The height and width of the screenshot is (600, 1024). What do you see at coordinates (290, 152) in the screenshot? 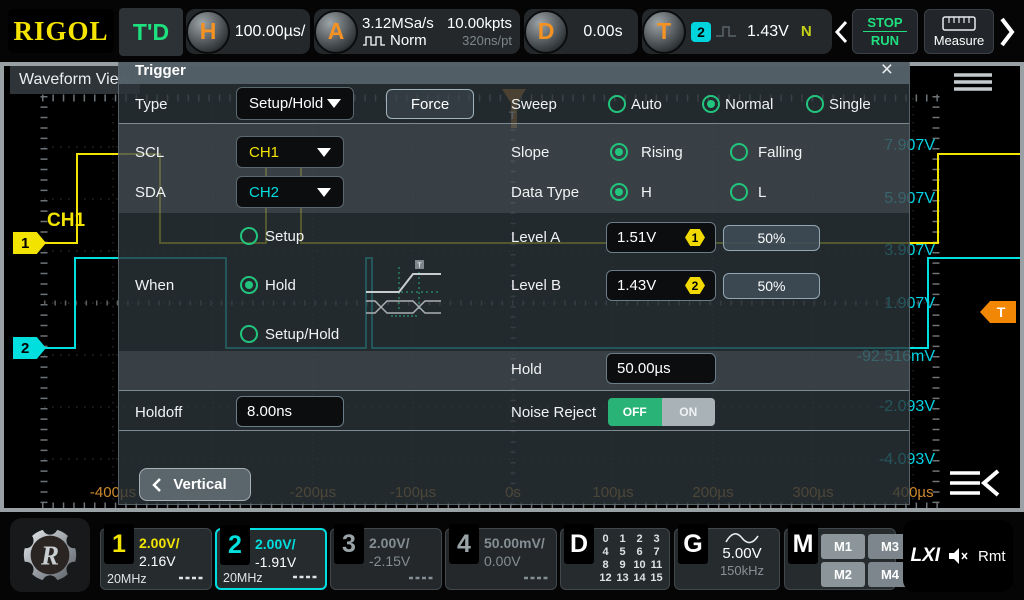
I see `scl-dropdown: CH1` at bounding box center [290, 152].